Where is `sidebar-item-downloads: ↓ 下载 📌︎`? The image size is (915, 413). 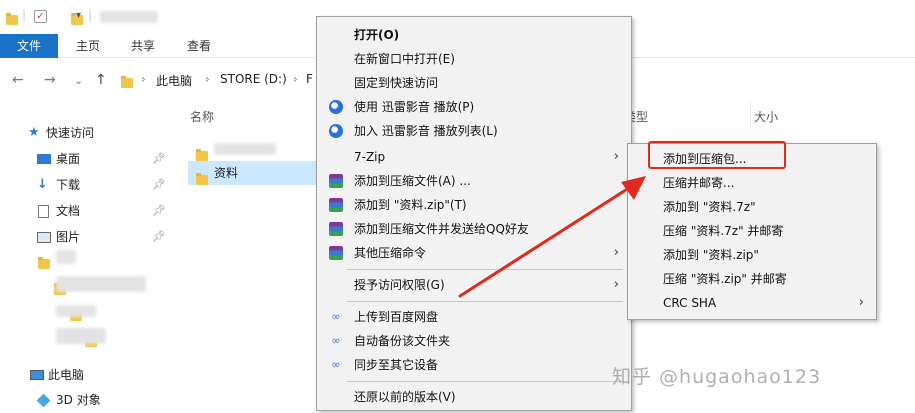
sidebar-item-downloads: ↓ 下载 📌︎ is located at coordinates (89, 185).